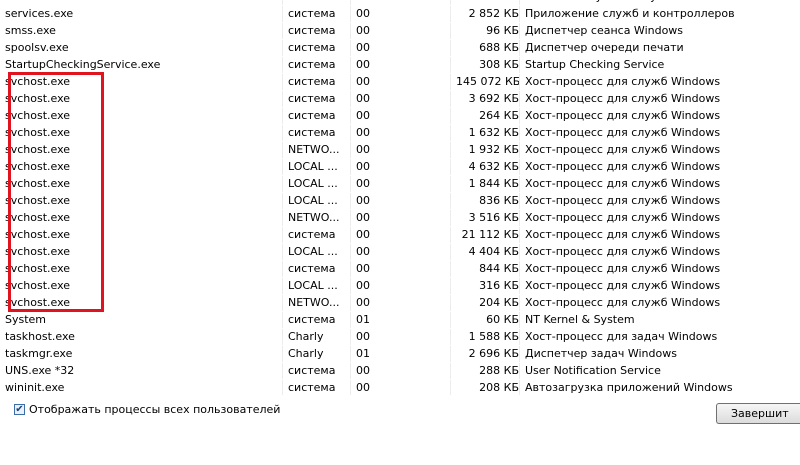  What do you see at coordinates (485, 14) in the screenshot?
I see `process-memory: 2 852 КБ` at bounding box center [485, 14].